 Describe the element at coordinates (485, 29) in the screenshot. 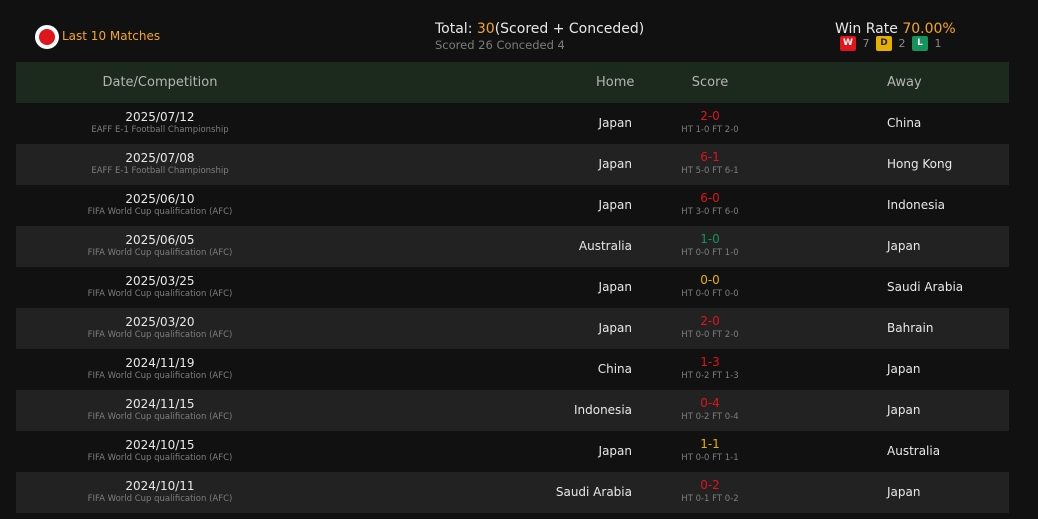

I see `total-value: 30` at that location.